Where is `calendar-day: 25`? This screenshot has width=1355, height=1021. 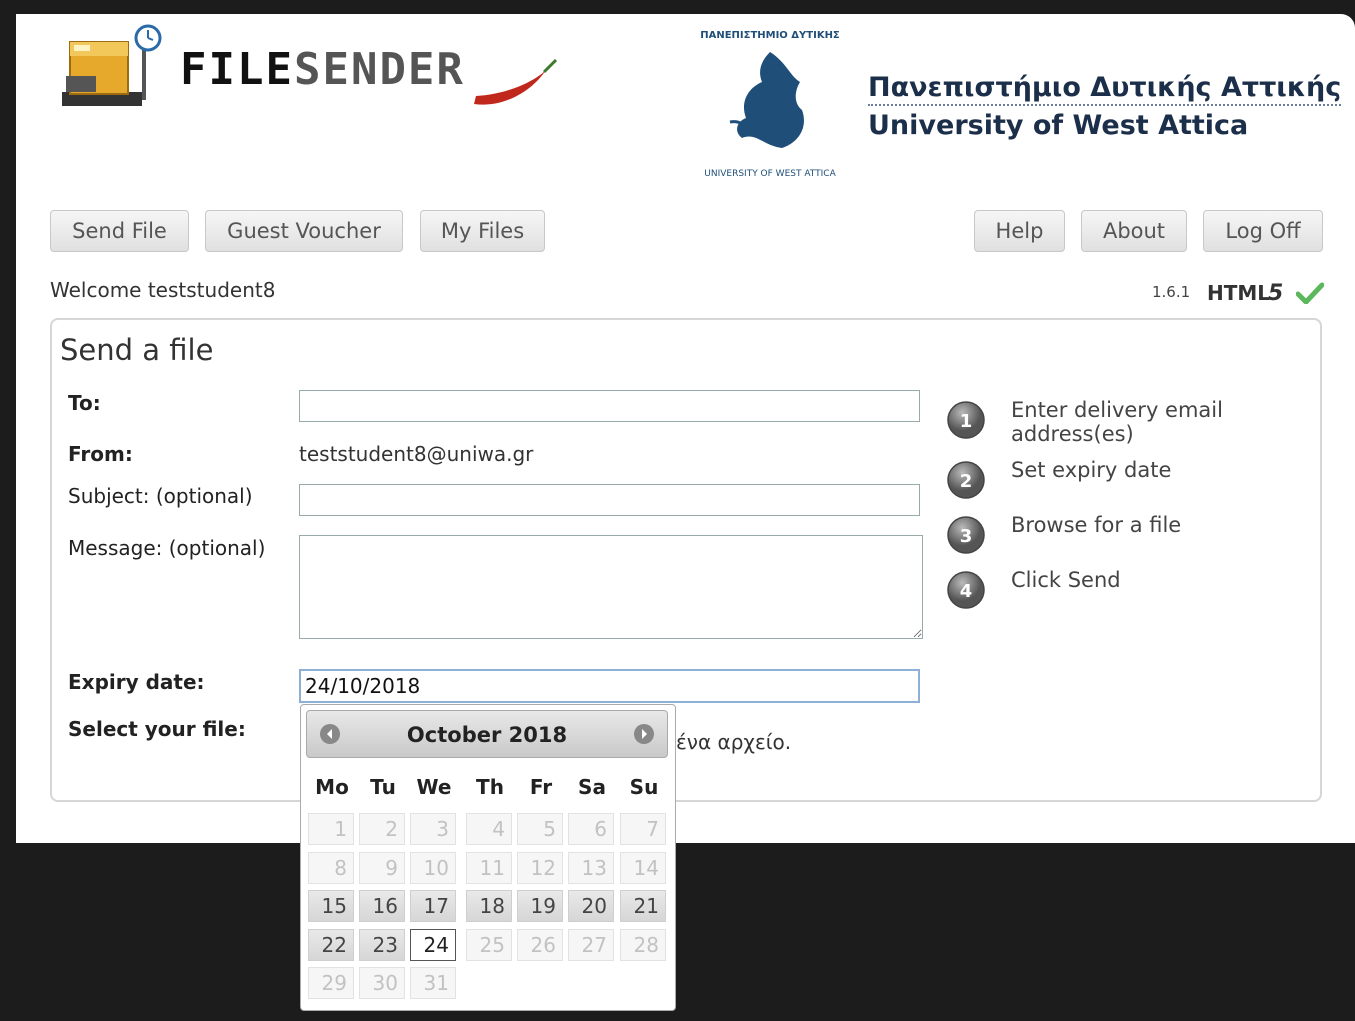 calendar-day: 25 is located at coordinates (489, 945).